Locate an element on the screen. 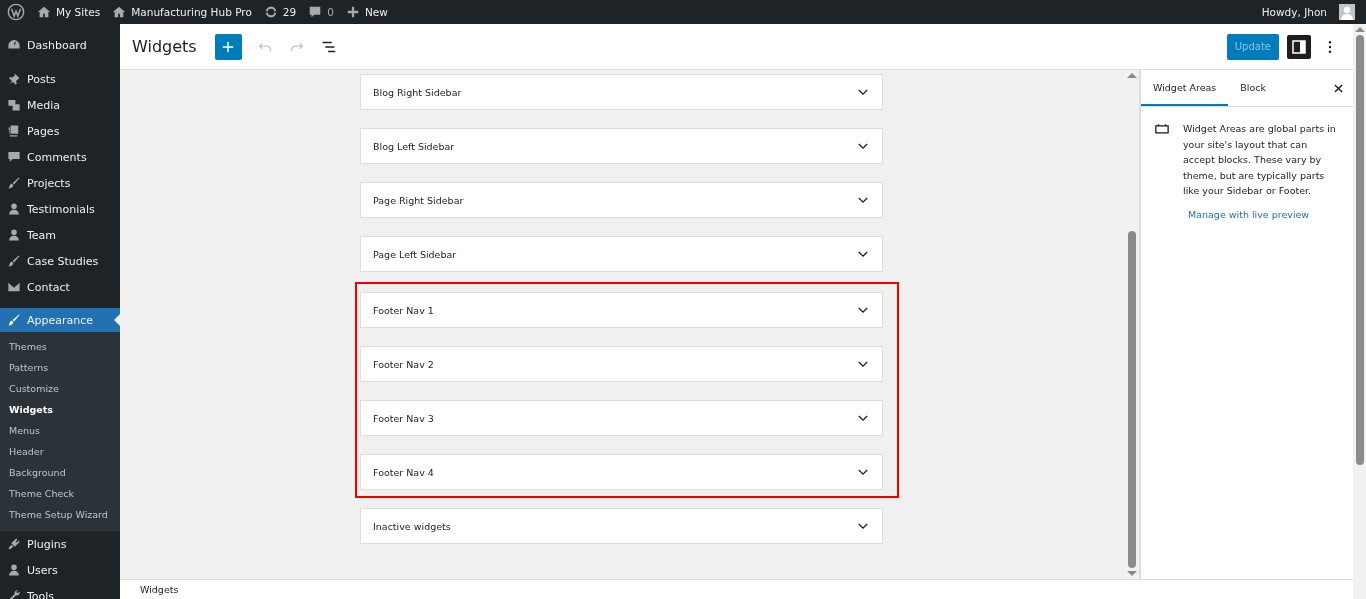  live-preview-link: Manage with live preview is located at coordinates (1247, 209).